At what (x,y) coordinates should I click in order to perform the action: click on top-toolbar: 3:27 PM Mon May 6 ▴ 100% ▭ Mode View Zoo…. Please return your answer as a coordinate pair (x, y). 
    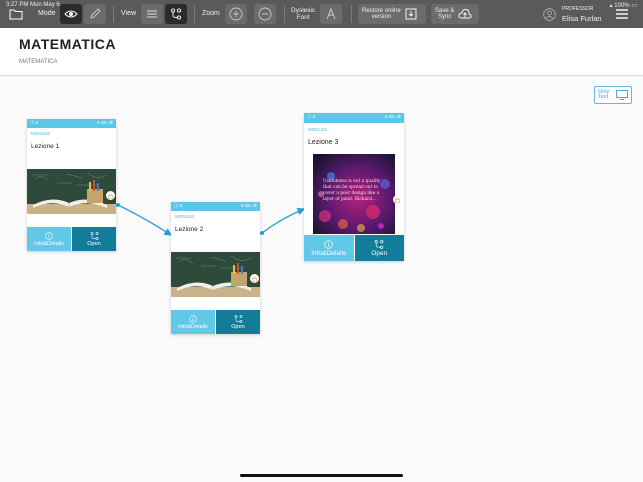
    Looking at the image, I should click on (321, 14).